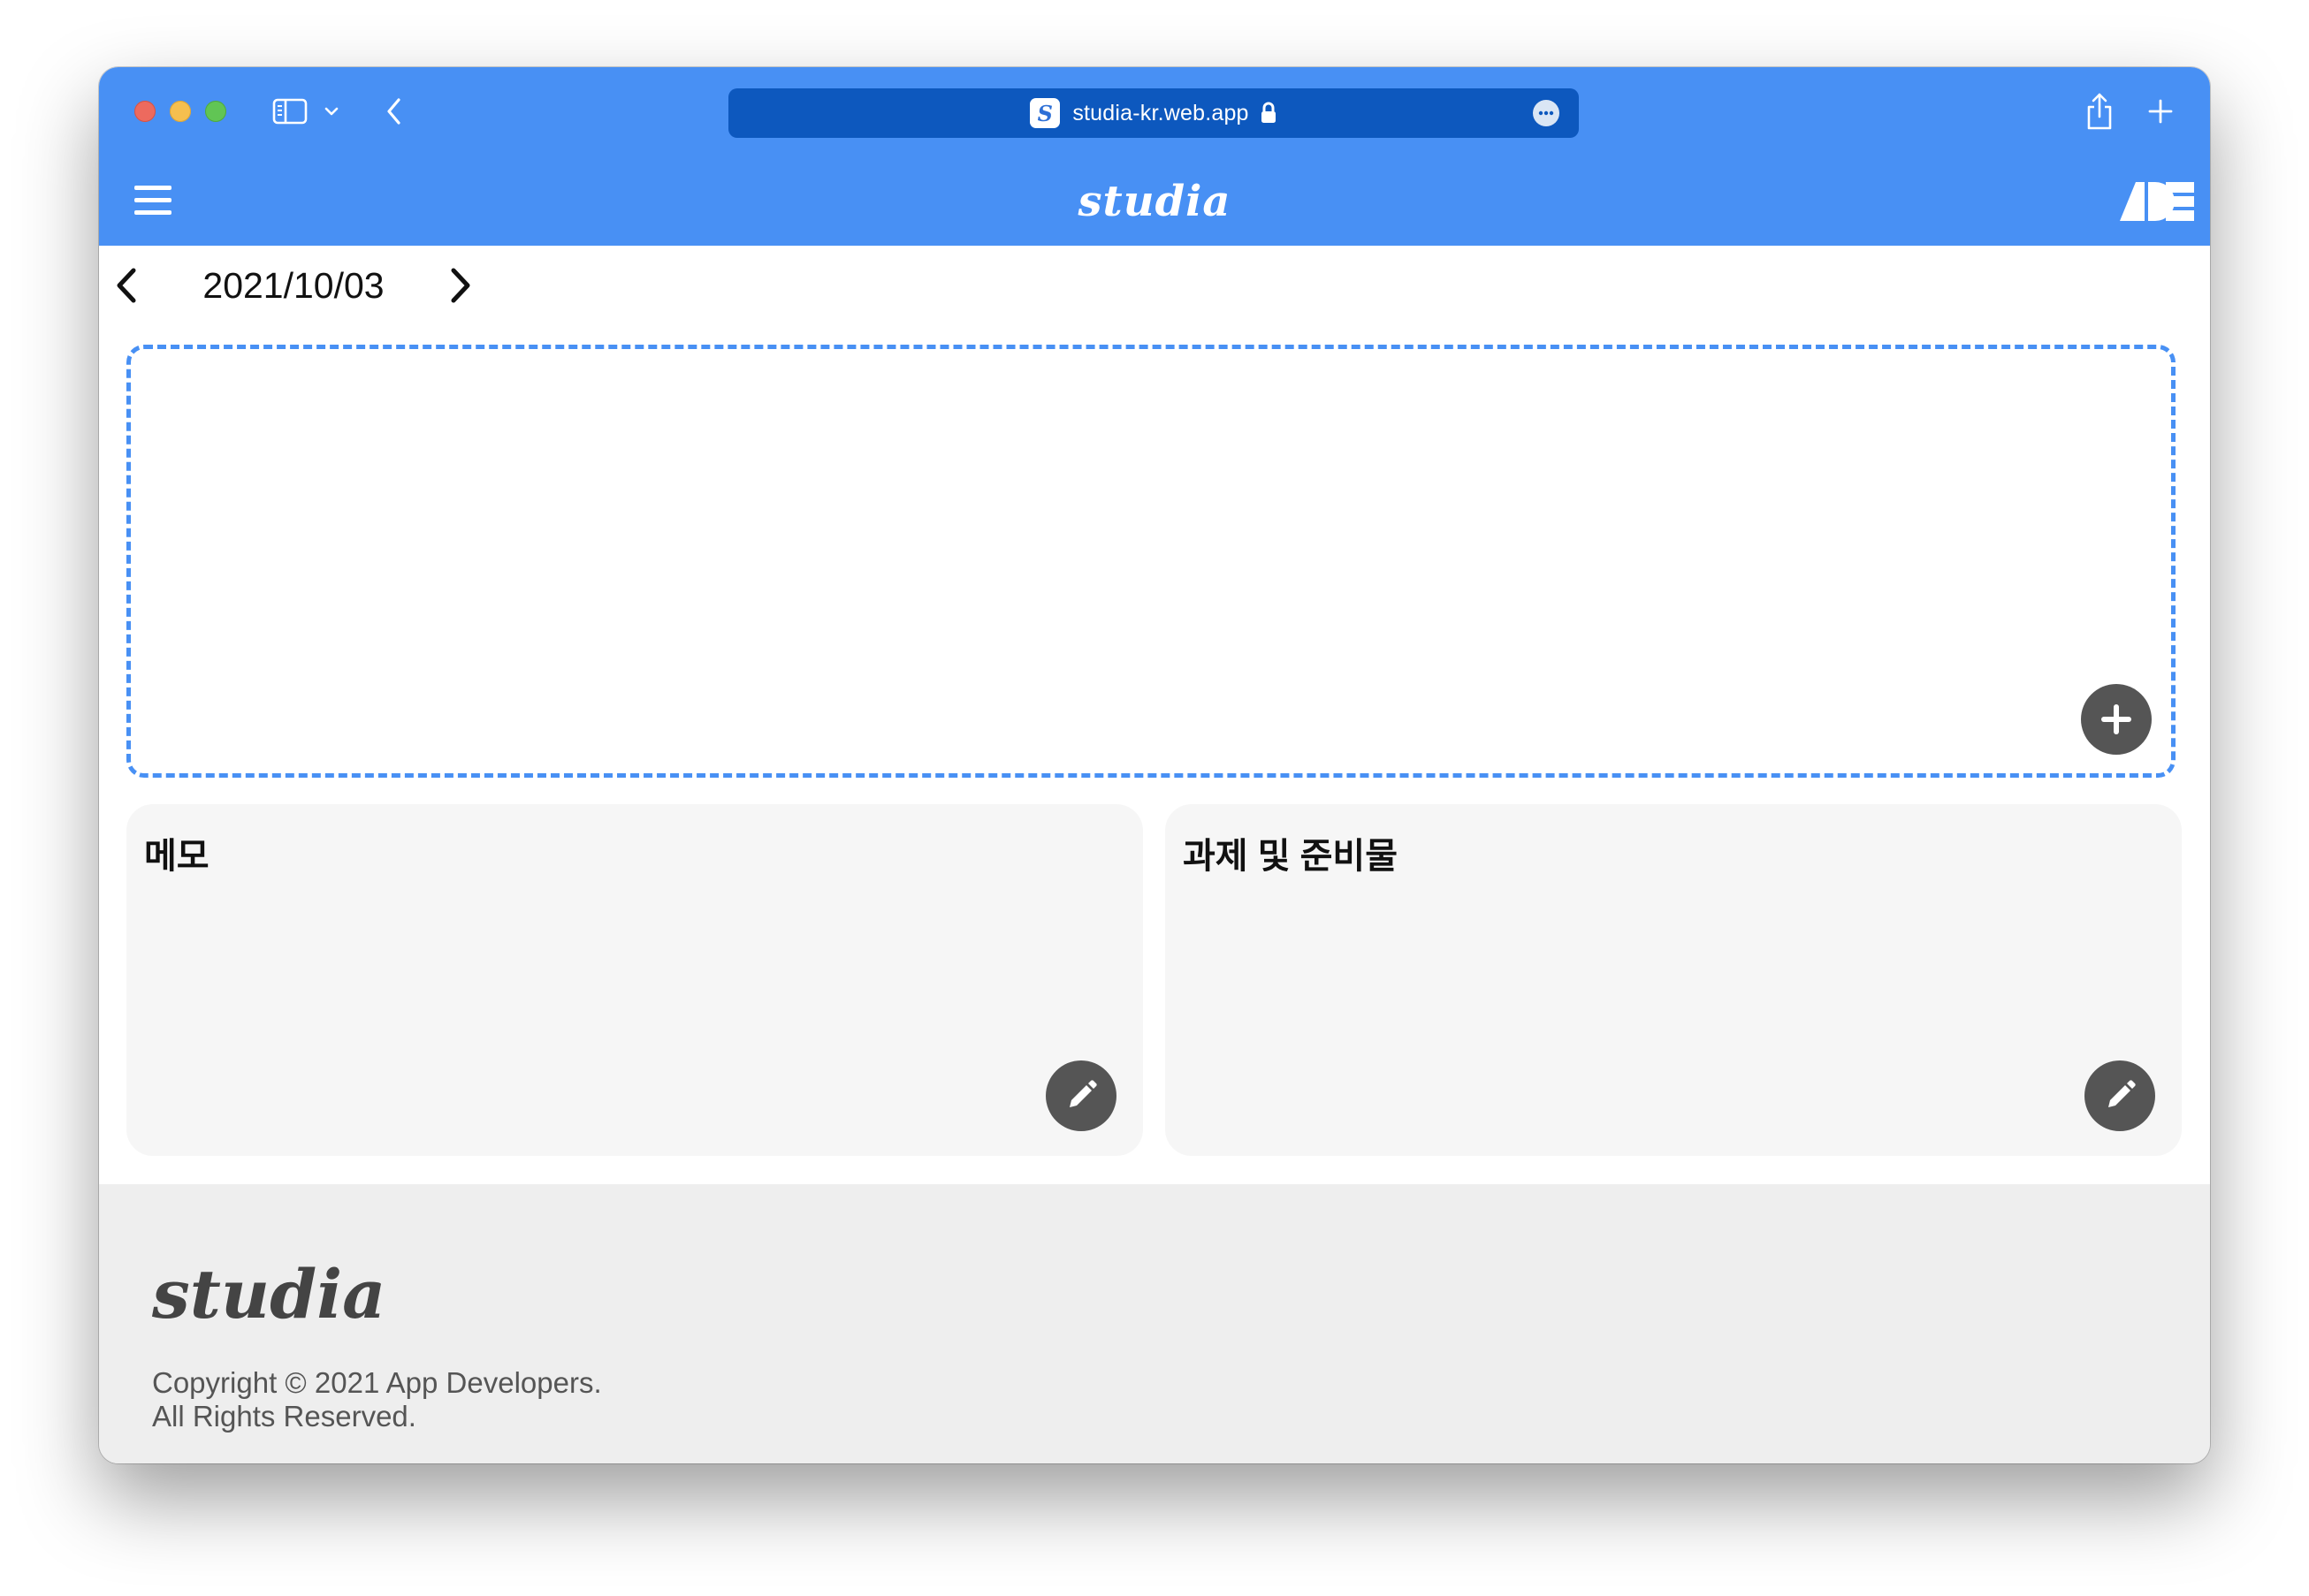  I want to click on edit-tasks-button, so click(2119, 1095).